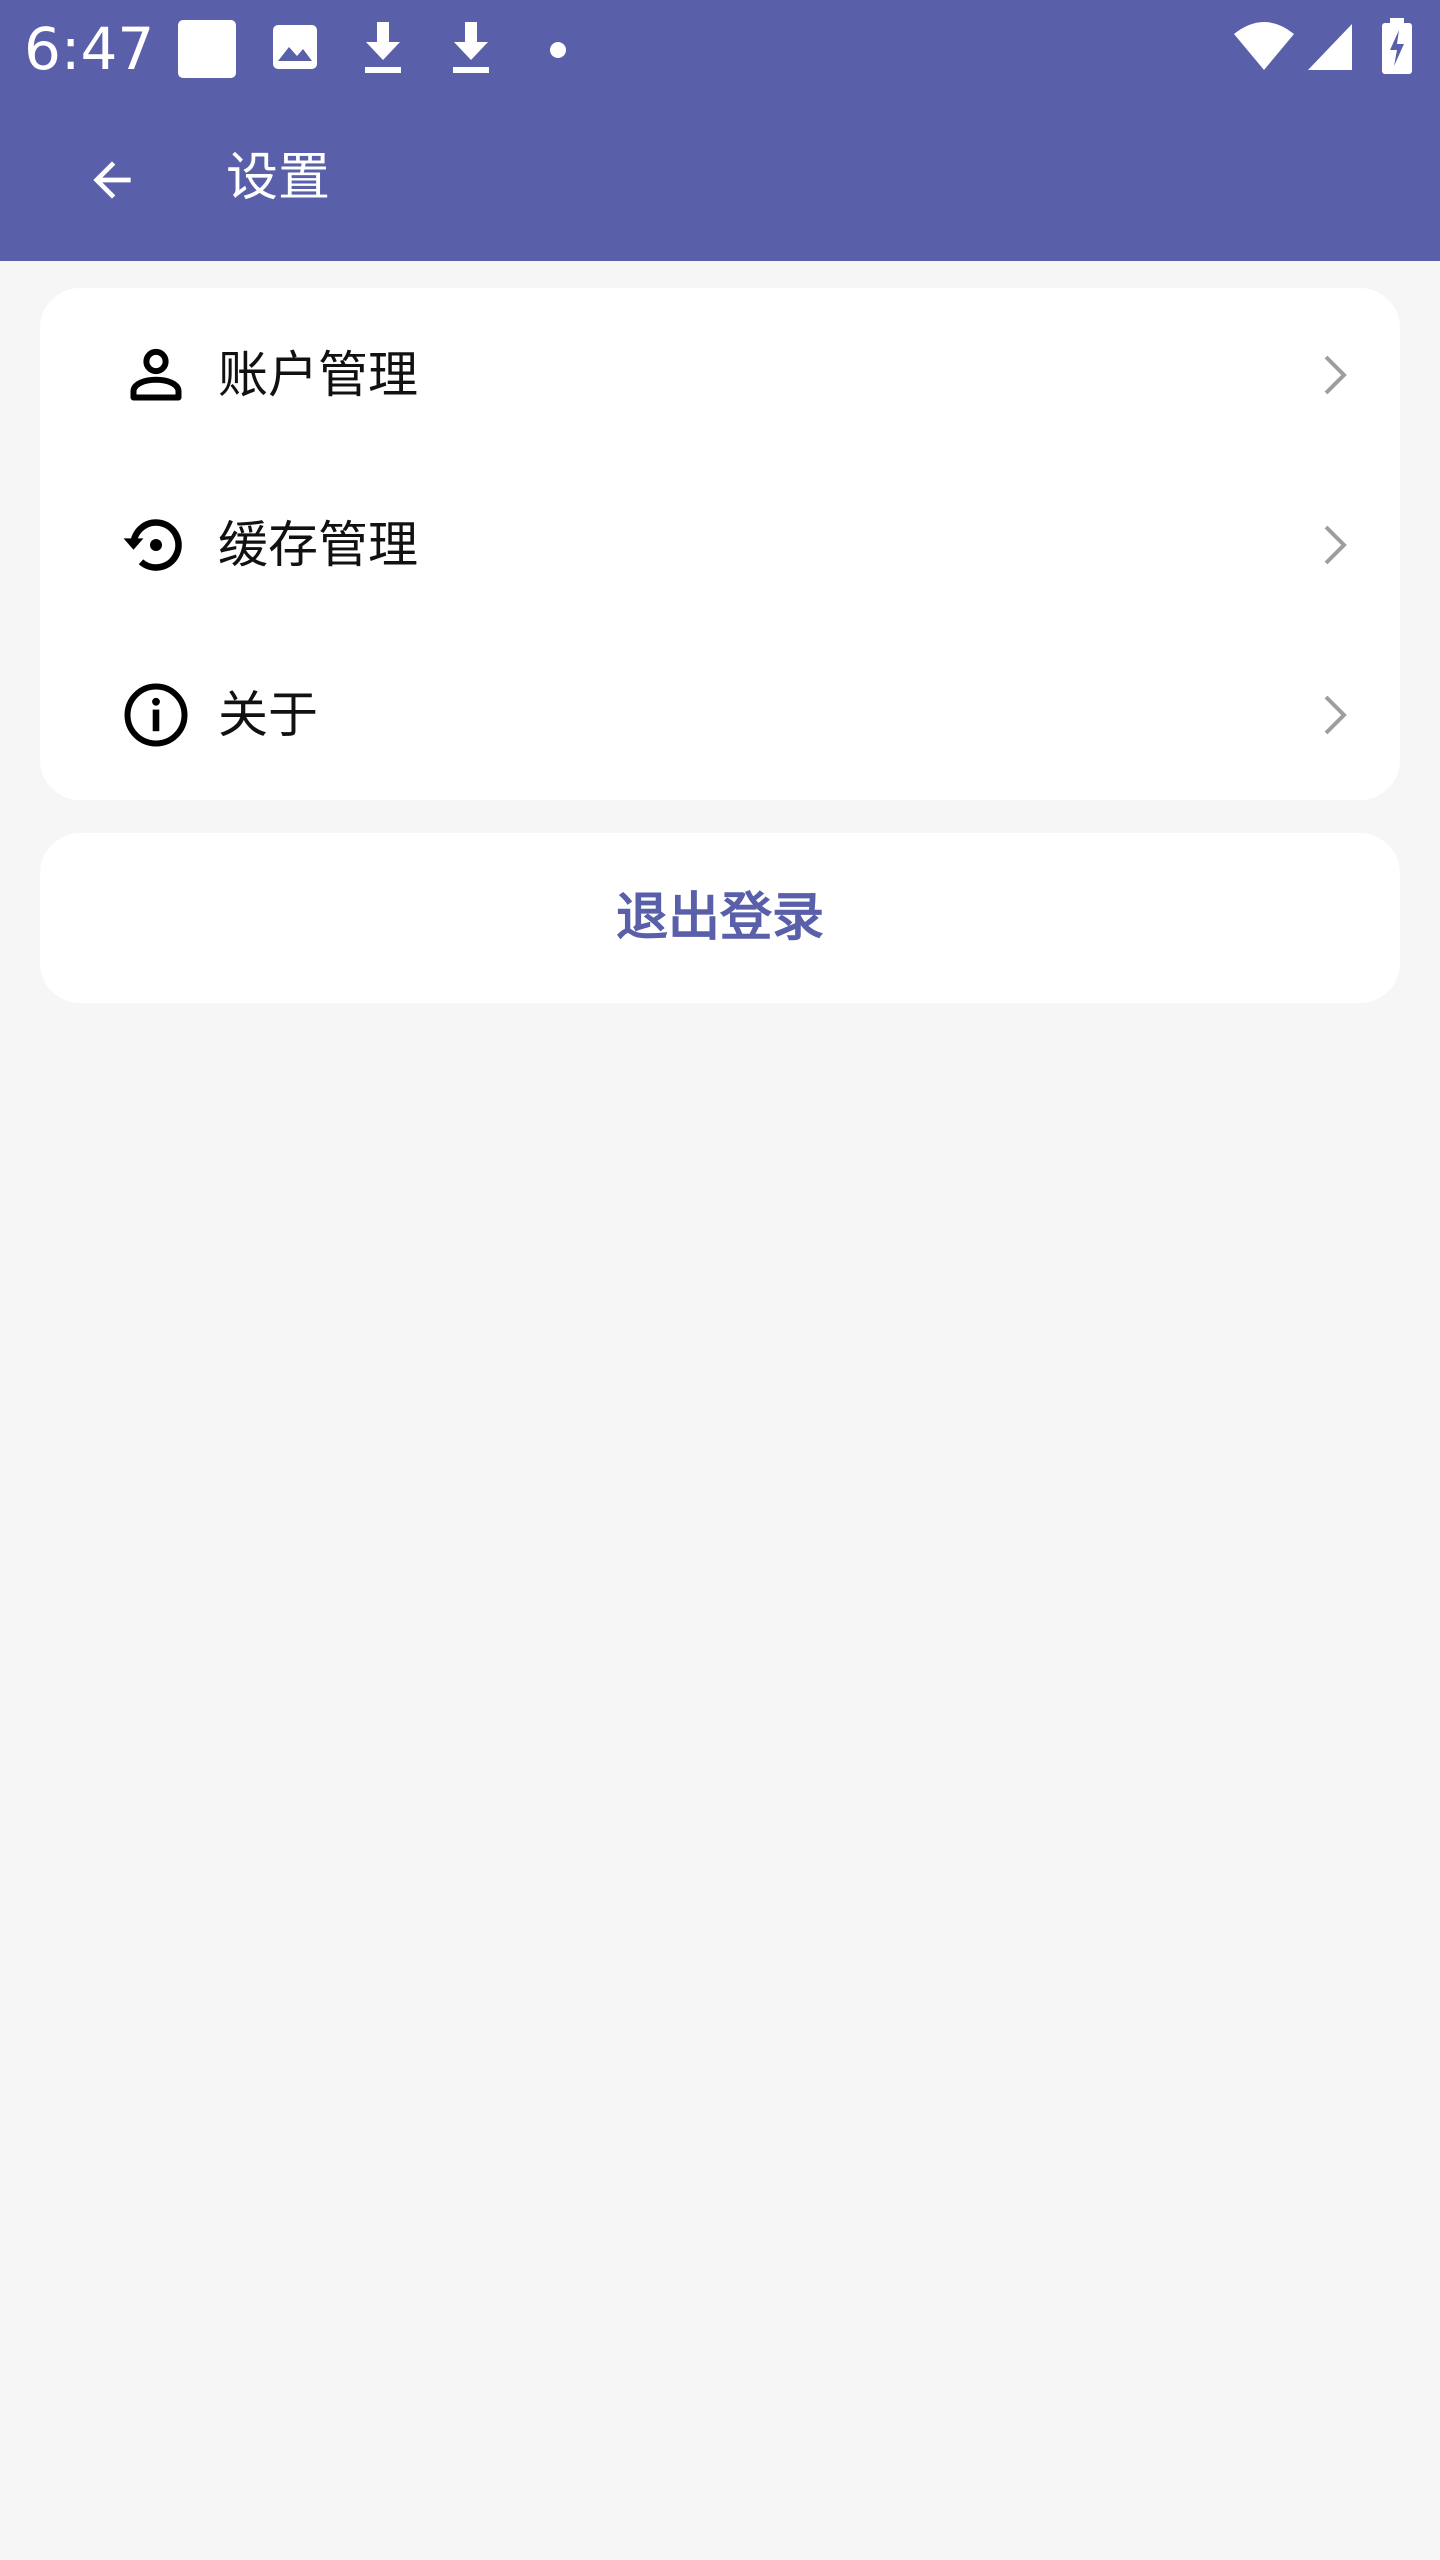 The height and width of the screenshot is (2560, 1440). Describe the element at coordinates (156, 715) in the screenshot. I see `info-icon` at that location.